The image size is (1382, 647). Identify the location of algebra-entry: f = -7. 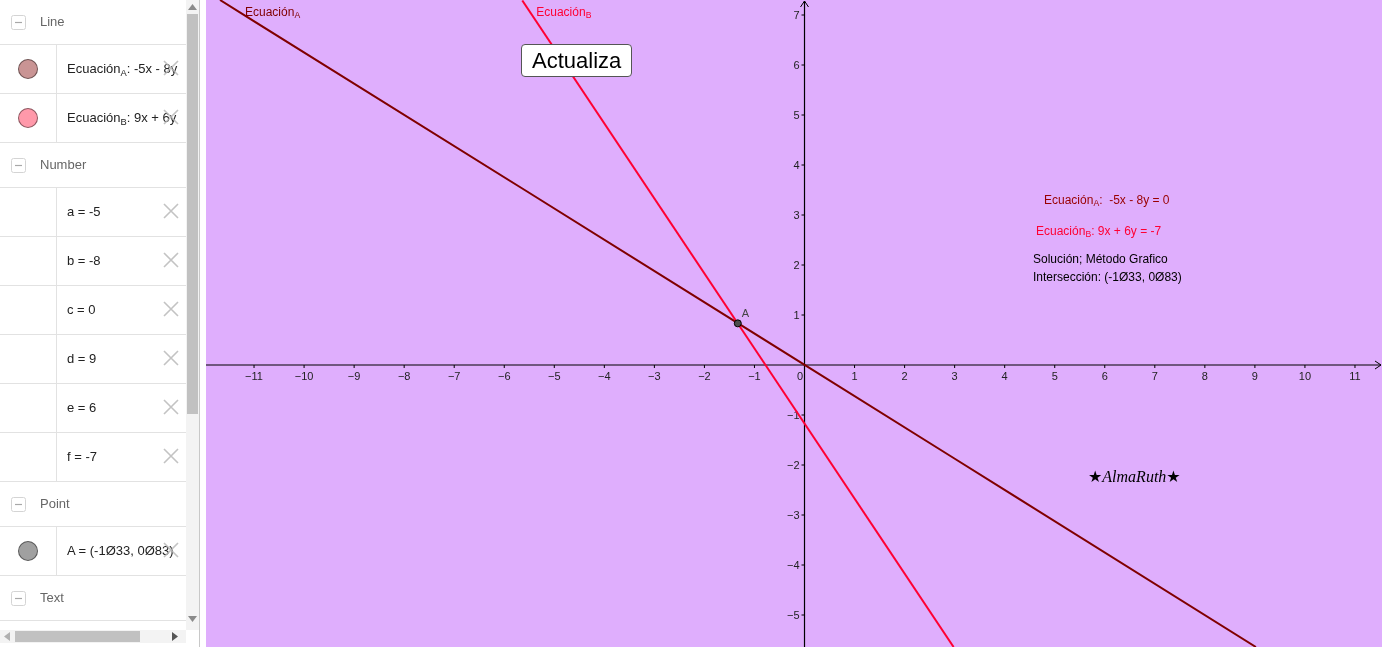
(82, 457).